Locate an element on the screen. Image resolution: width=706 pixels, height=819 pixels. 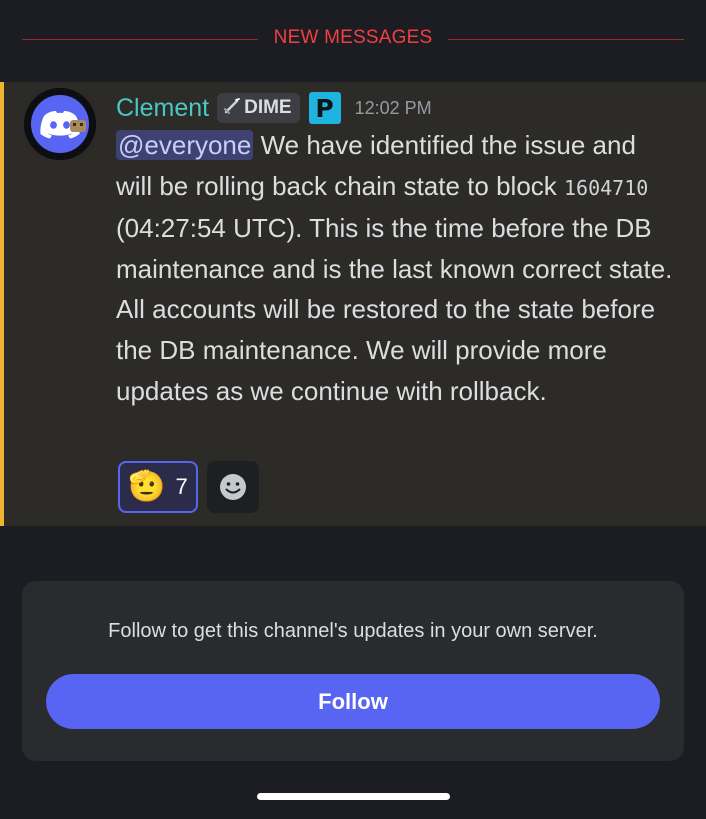
saluting-face-icon: 🫡 is located at coordinates (147, 486).